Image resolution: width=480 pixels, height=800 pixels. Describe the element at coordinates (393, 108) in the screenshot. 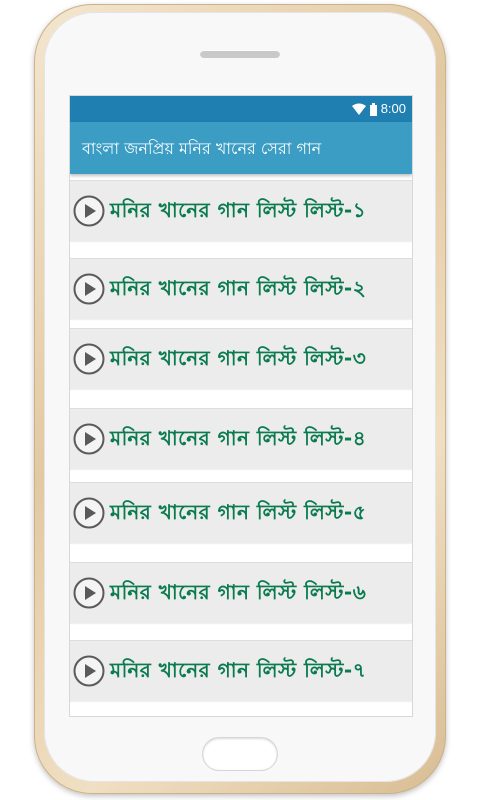

I see `status-time: 8:00` at that location.